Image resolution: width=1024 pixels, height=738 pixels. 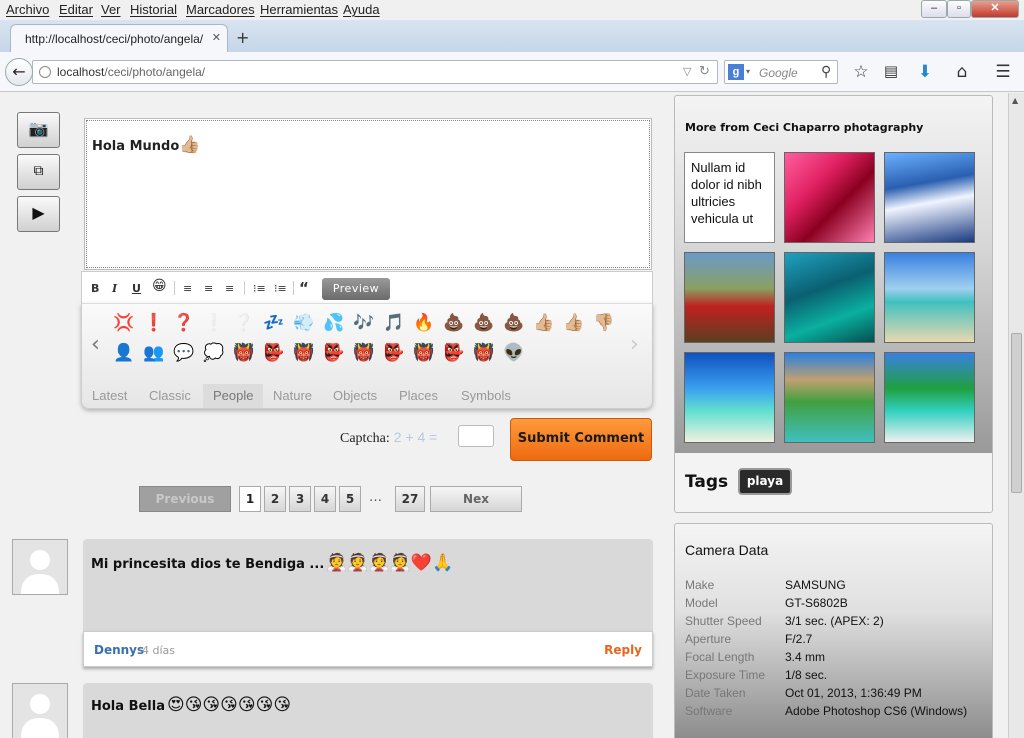 What do you see at coordinates (214, 353) in the screenshot?
I see `emoji-item: 💭` at bounding box center [214, 353].